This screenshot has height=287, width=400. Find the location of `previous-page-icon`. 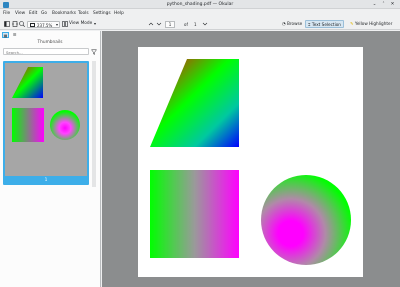

previous-page-icon is located at coordinates (151, 24).